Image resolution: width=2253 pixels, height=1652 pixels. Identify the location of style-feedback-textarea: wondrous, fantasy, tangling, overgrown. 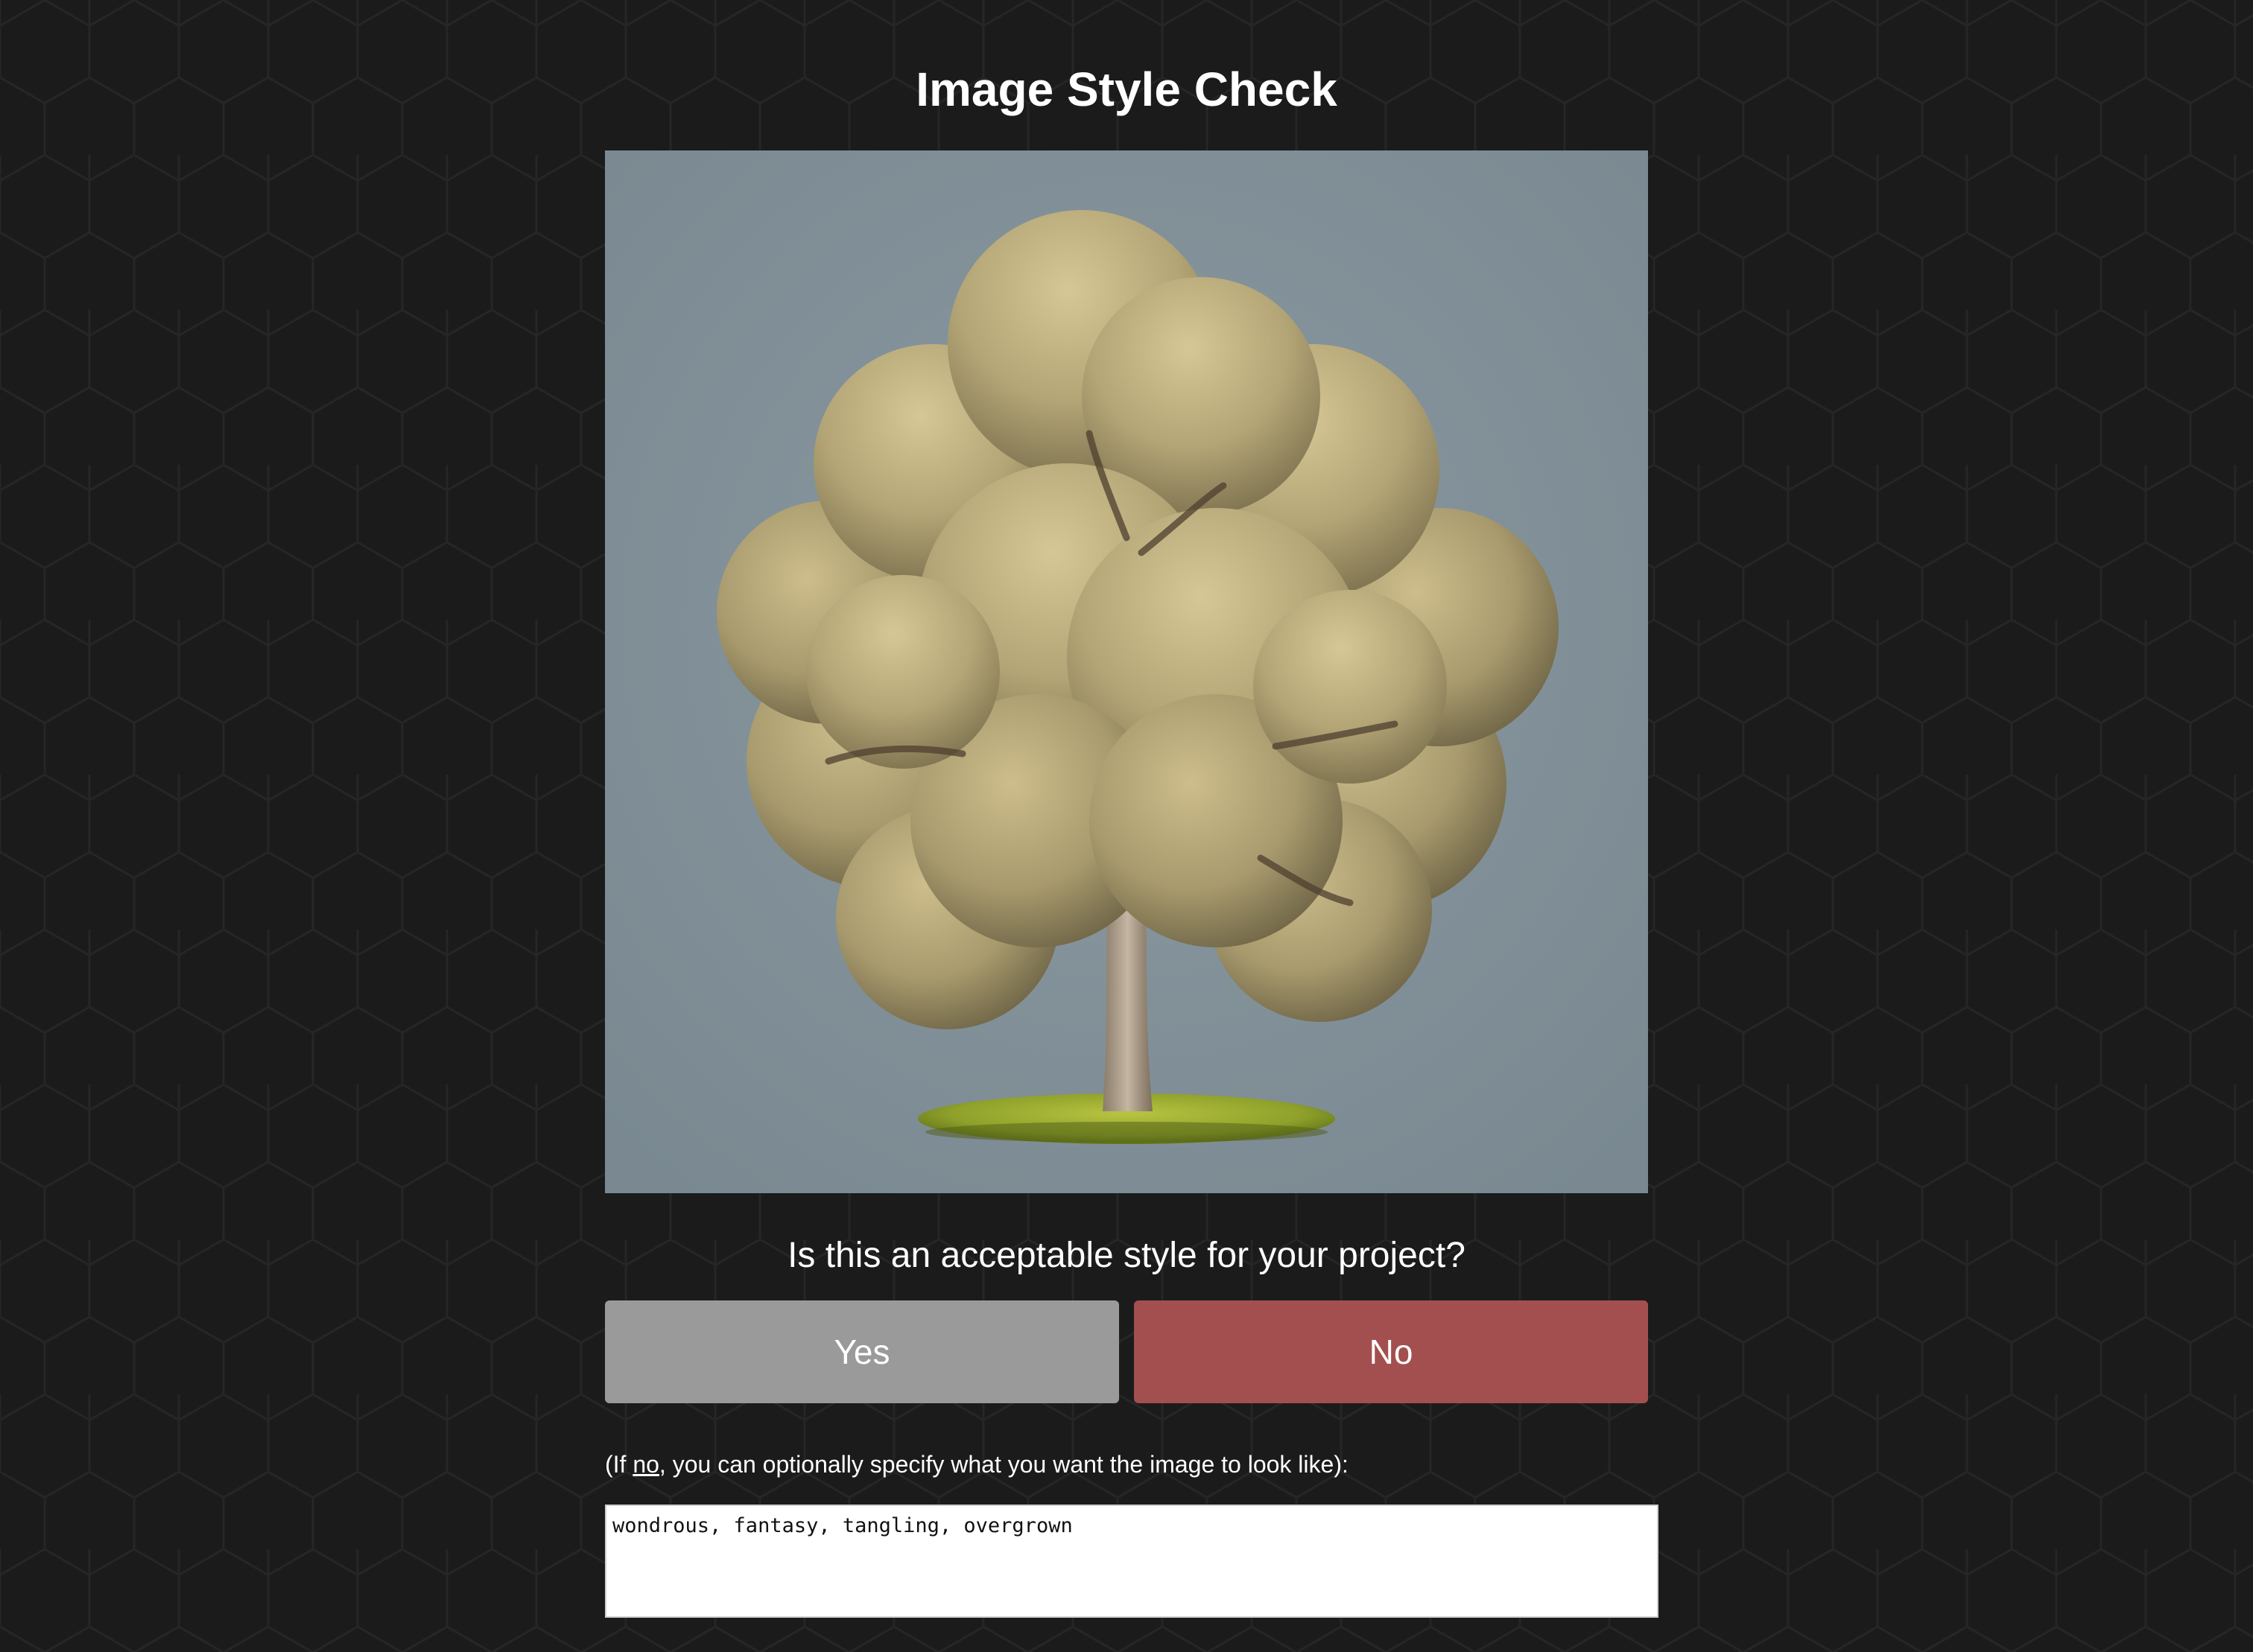
(1131, 1561).